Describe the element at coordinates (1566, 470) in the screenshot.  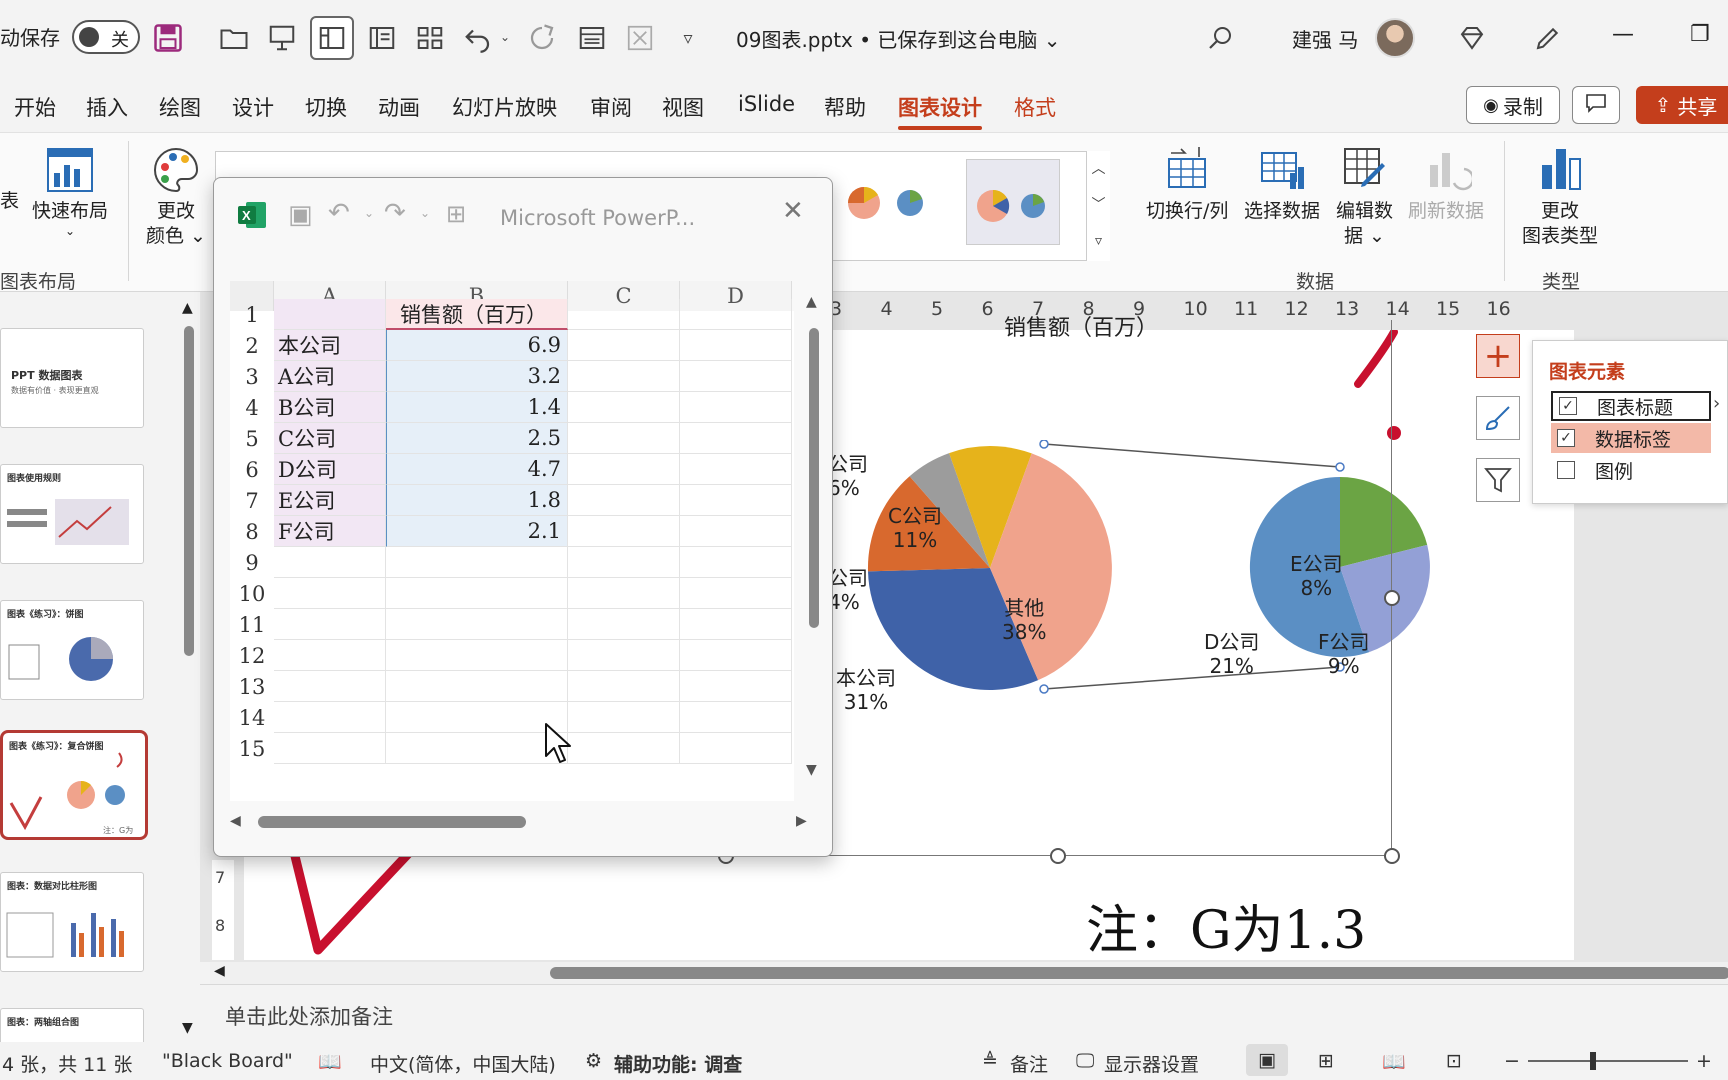
I see `checkbox-unchecked-icon` at that location.